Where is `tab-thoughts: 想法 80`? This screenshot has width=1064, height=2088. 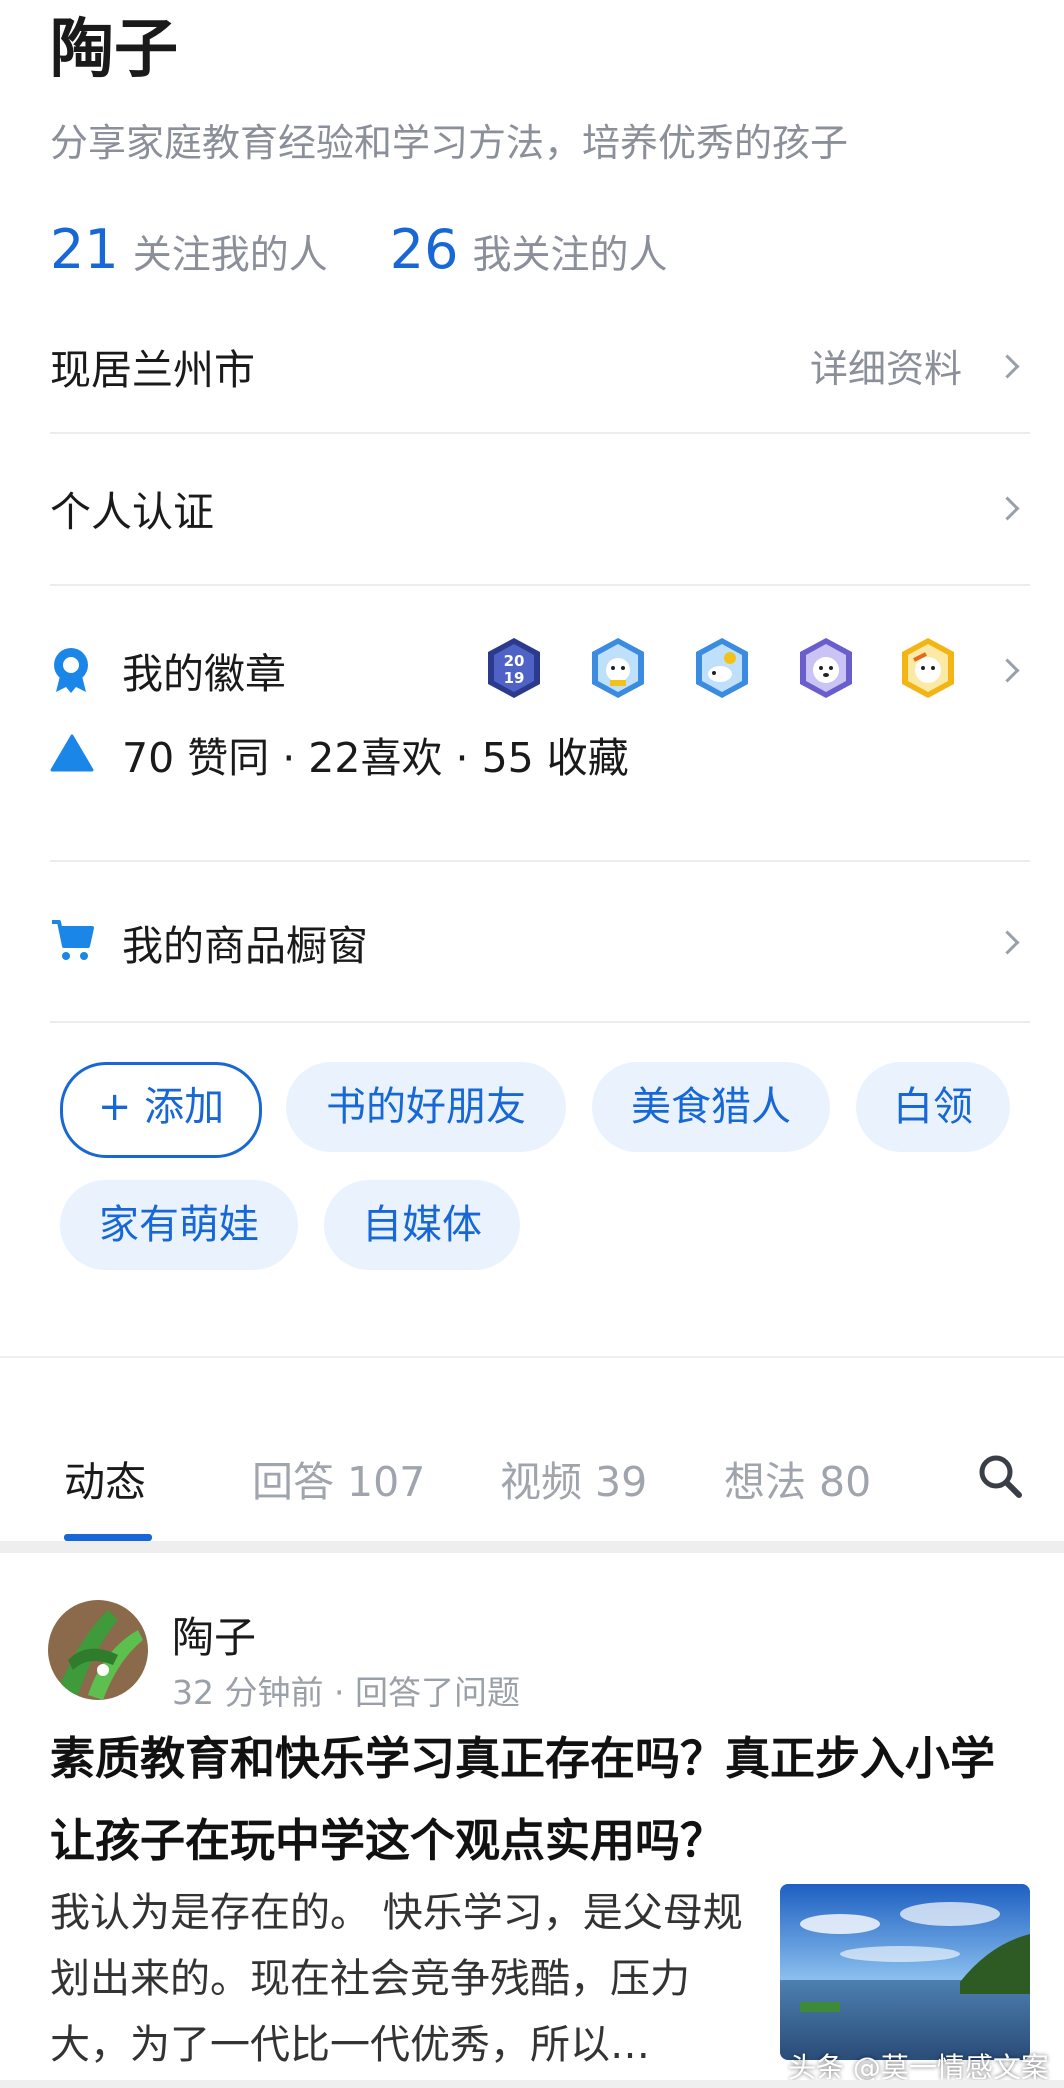 tab-thoughts: 想法 80 is located at coordinates (797, 1478).